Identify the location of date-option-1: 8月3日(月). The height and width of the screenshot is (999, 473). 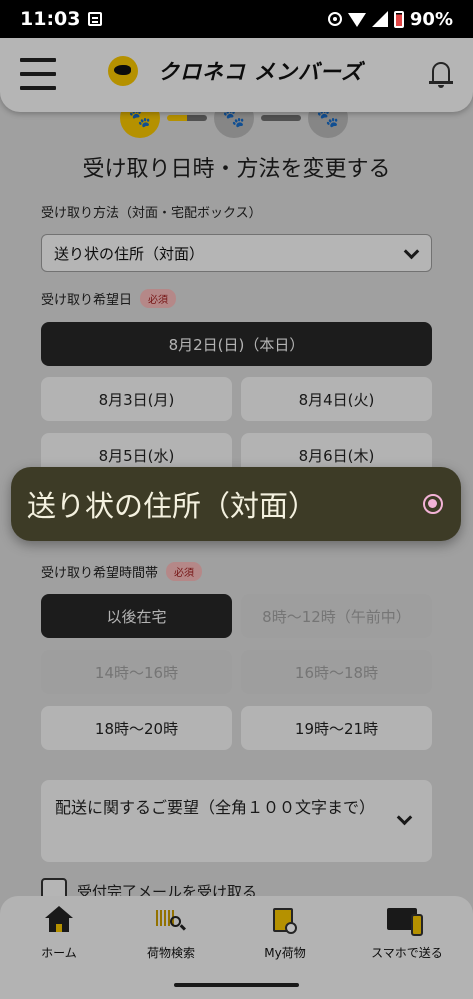
(136, 399).